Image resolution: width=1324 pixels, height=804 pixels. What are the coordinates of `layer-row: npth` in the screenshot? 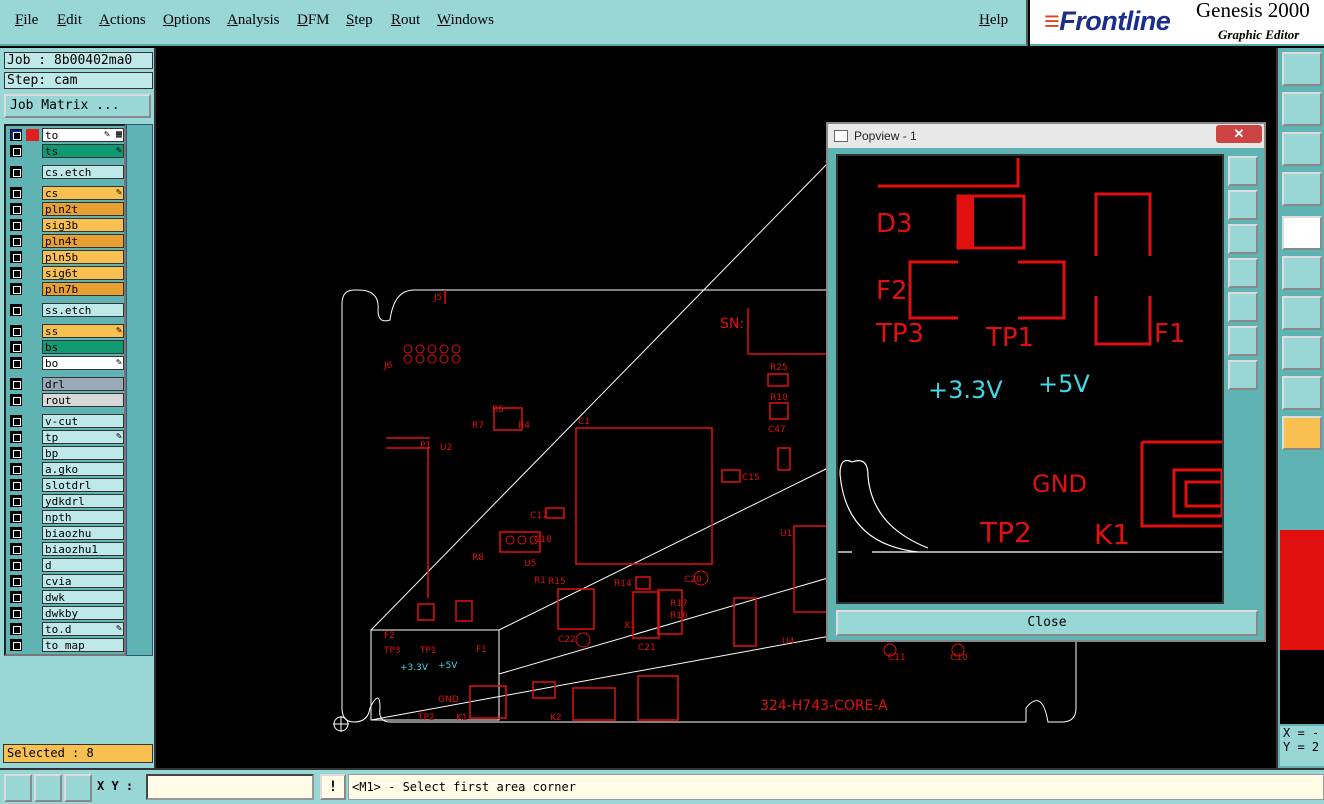 It's located at (66, 517).